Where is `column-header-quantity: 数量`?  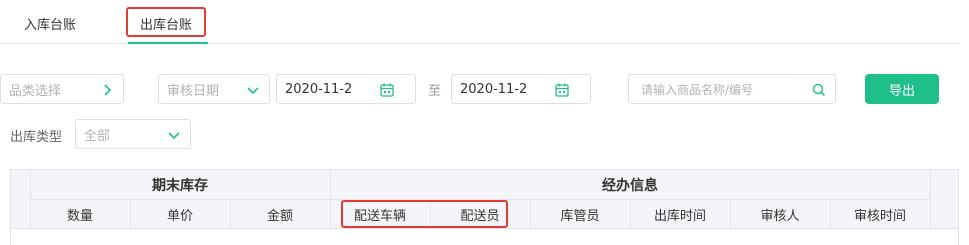
column-header-quantity: 数量 is located at coordinates (79, 216).